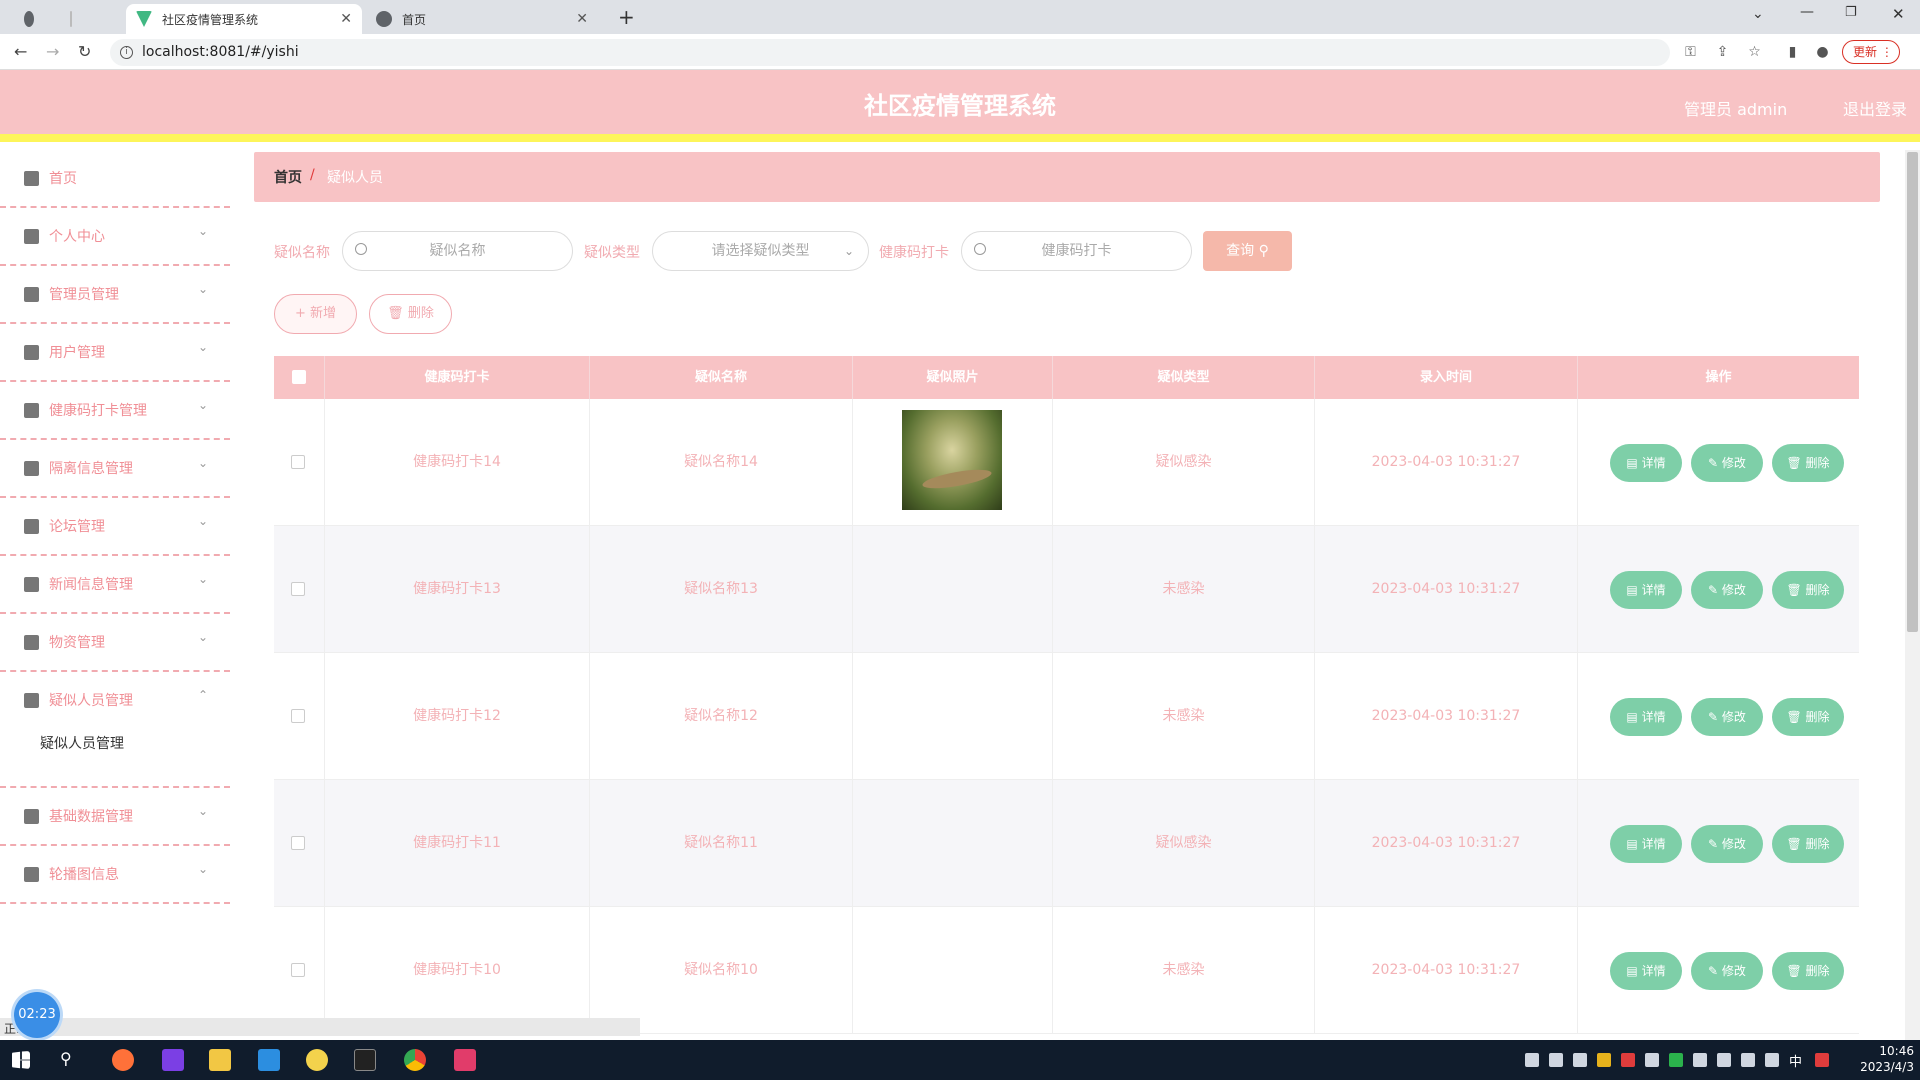 This screenshot has height=1080, width=1920. I want to click on health-search-input: 健康码打卡, so click(1076, 251).